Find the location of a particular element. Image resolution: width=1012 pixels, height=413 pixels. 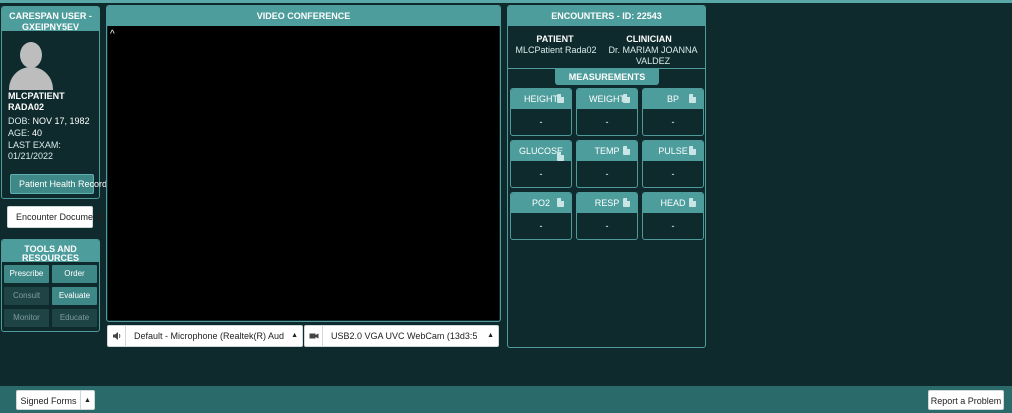

card-label: PULSE is located at coordinates (673, 151).